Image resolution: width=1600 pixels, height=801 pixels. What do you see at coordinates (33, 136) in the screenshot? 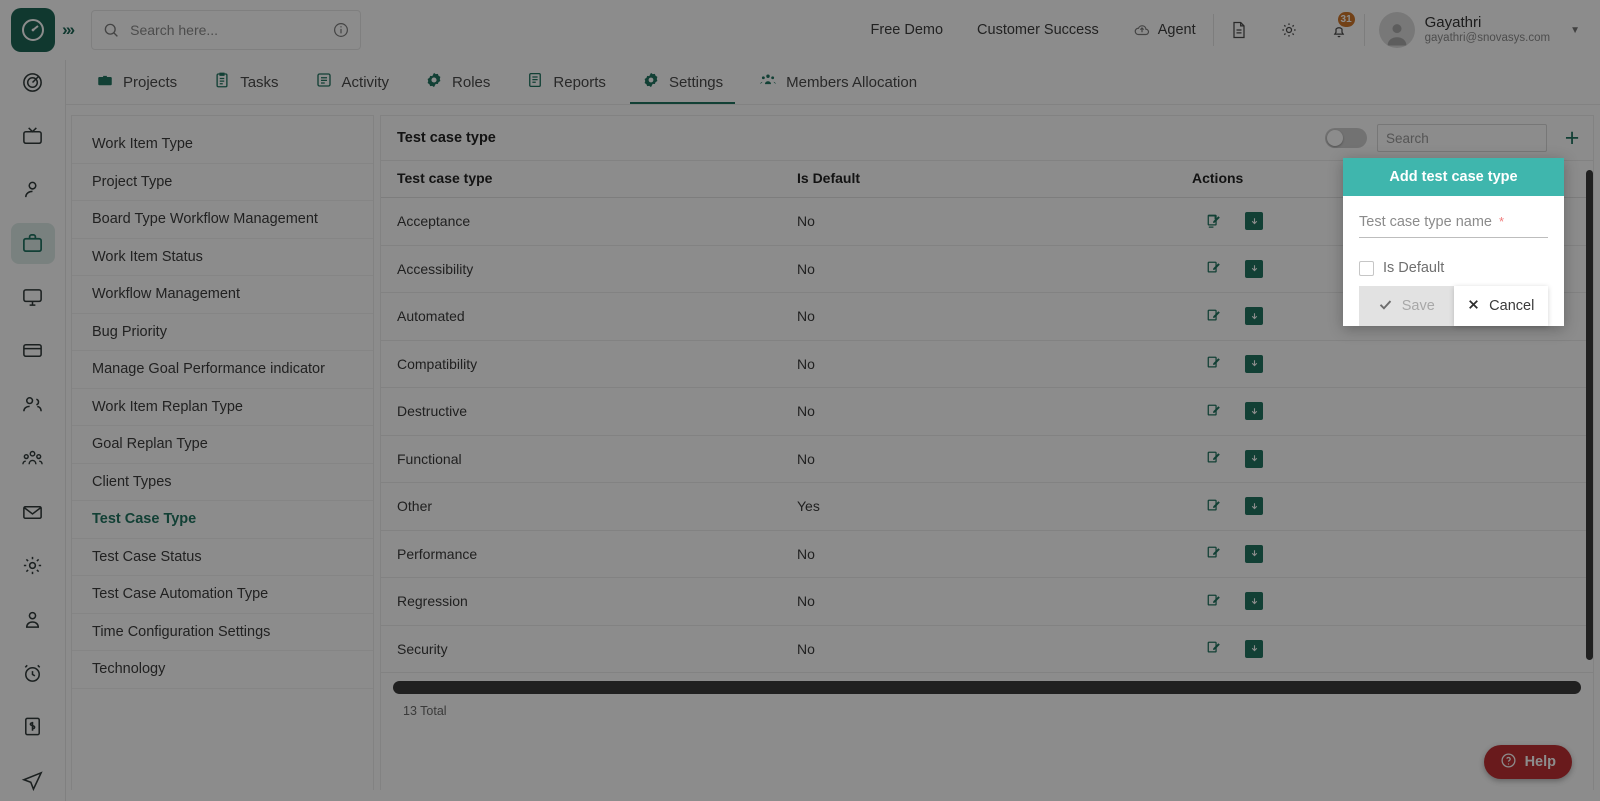
I see `tv-icon` at bounding box center [33, 136].